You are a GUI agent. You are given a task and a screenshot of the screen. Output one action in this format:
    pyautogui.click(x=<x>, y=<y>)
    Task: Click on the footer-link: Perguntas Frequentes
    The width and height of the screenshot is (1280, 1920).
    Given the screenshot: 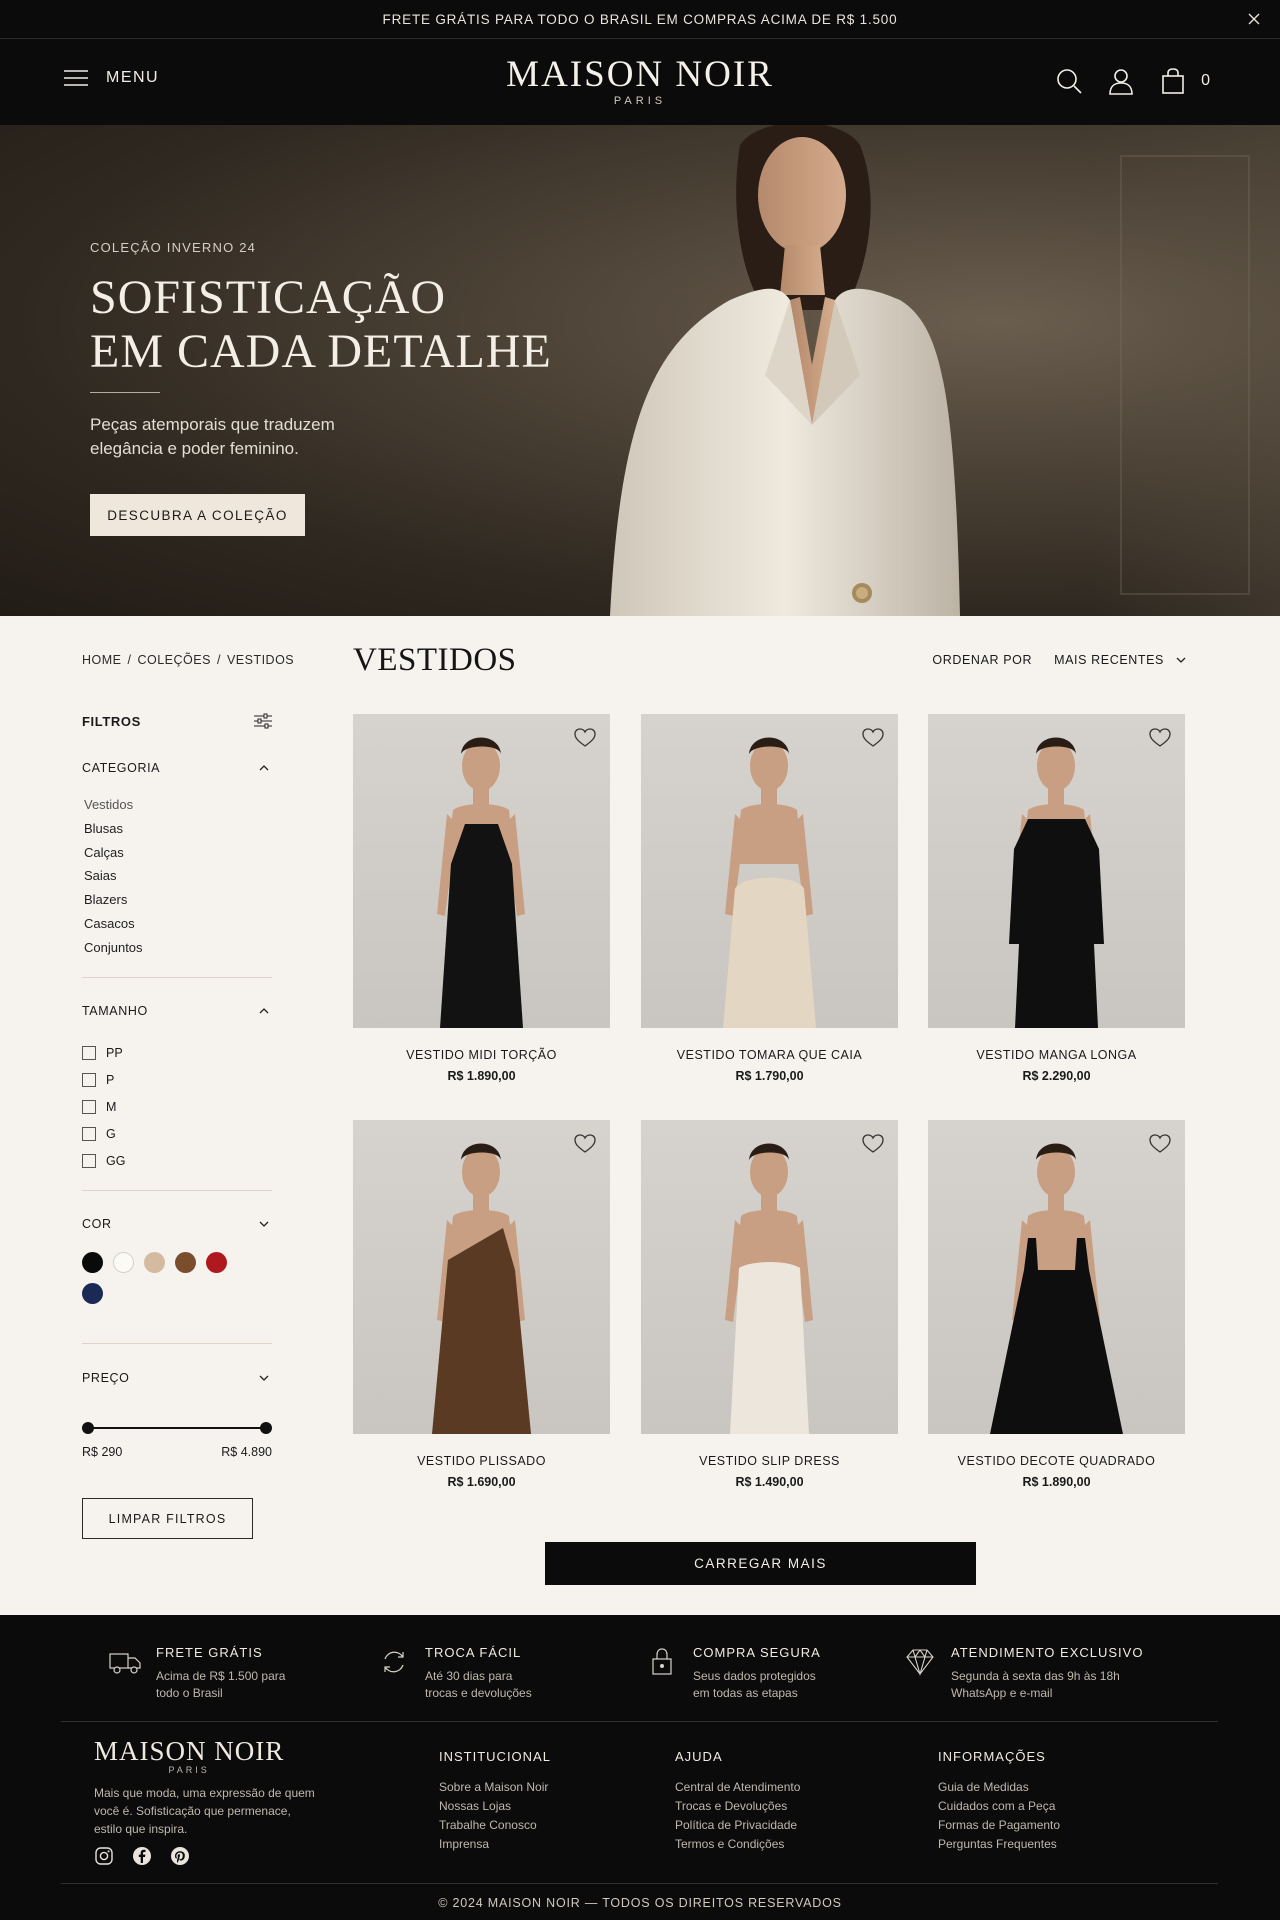 What is the action you would take?
    pyautogui.click(x=999, y=1844)
    